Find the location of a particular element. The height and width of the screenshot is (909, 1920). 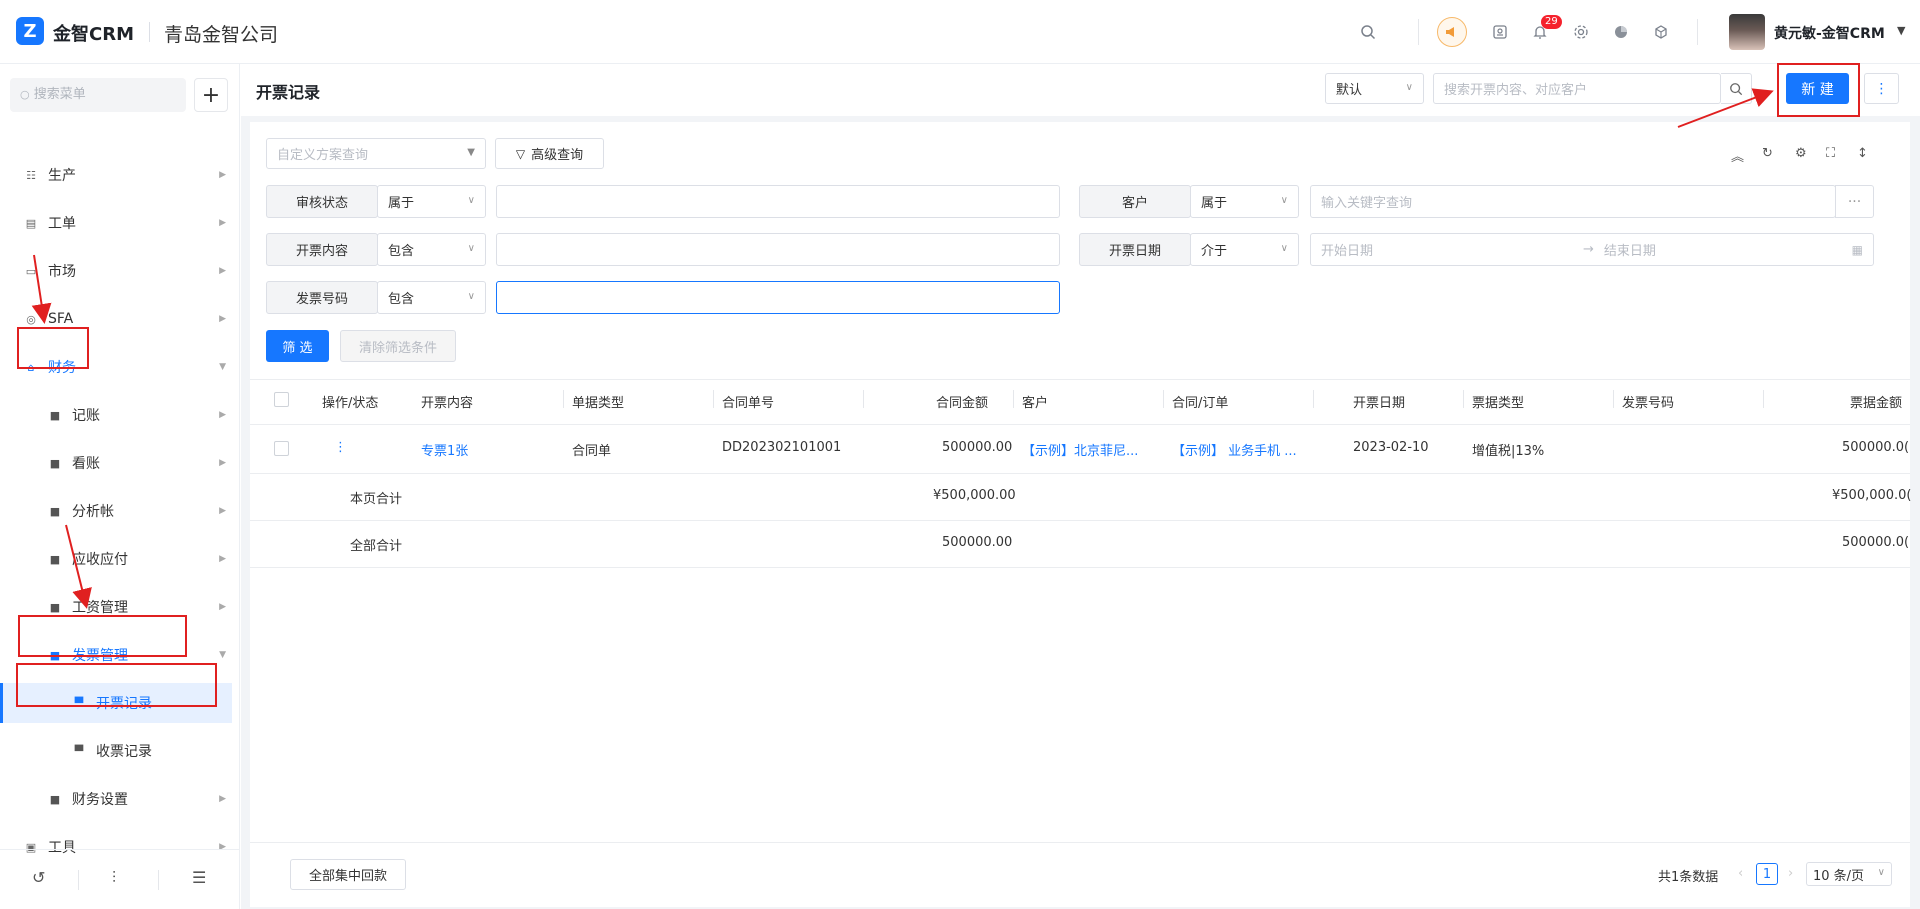

column-header: 票据类型 is located at coordinates (1498, 401).